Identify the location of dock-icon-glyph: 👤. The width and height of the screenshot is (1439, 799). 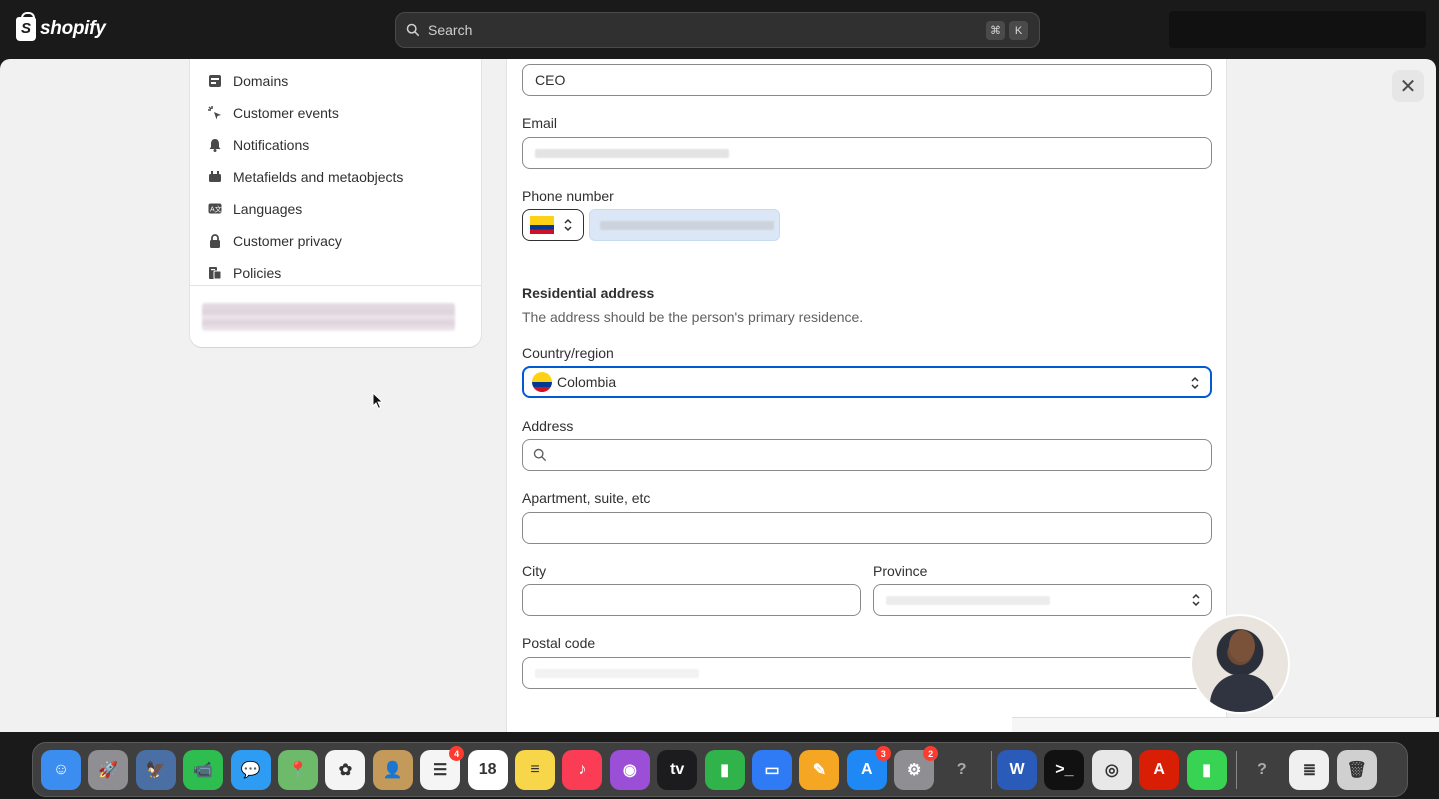
(392, 770).